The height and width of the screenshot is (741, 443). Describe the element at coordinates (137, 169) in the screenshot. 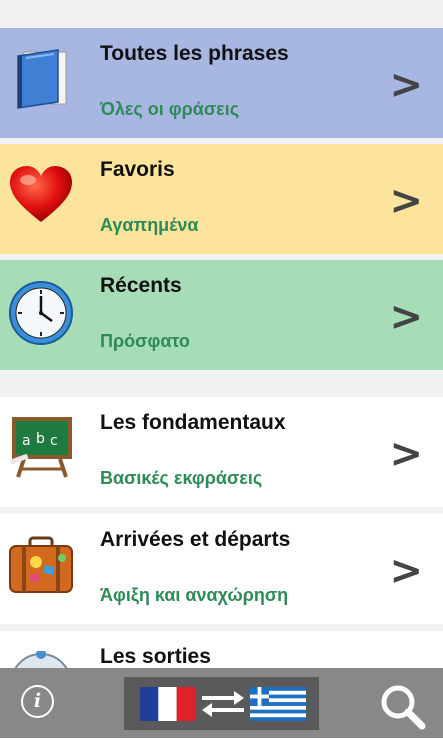

I see `menu-item-title: Favoris` at that location.